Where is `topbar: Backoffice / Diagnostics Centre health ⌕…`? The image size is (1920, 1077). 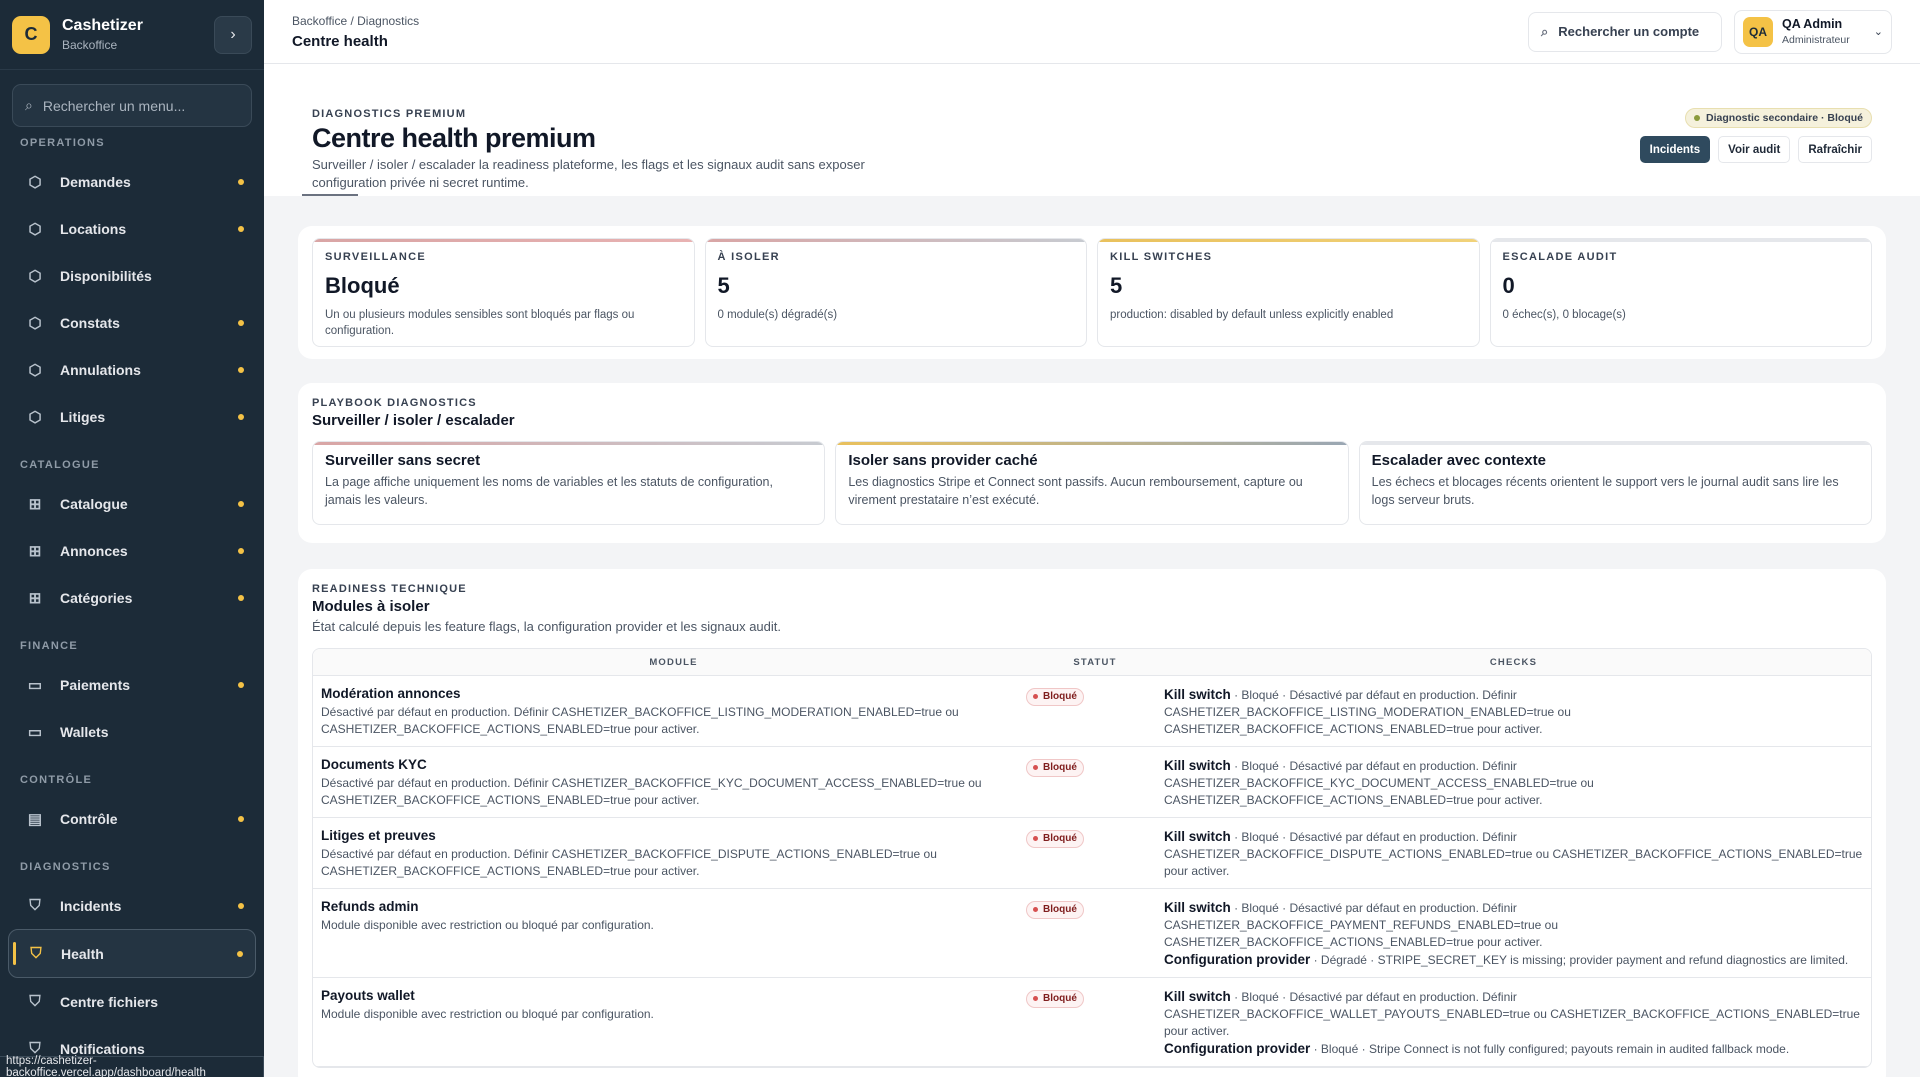 topbar: Backoffice / Diagnostics Centre health ⌕… is located at coordinates (1092, 32).